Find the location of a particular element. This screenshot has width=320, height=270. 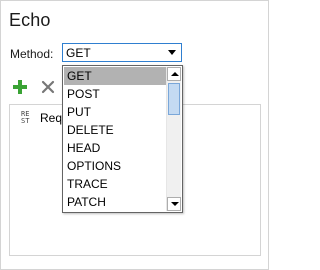

rest-icon: RE ST is located at coordinates (27, 118).